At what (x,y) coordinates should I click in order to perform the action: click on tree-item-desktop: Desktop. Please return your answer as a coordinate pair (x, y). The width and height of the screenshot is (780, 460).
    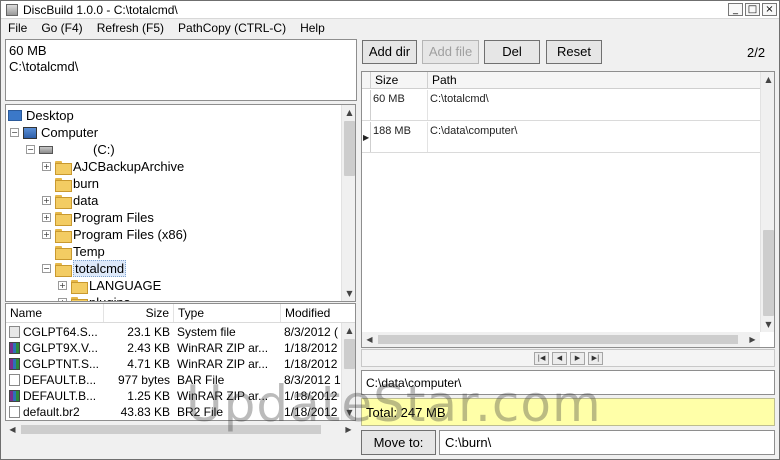
    Looking at the image, I should click on (41, 115).